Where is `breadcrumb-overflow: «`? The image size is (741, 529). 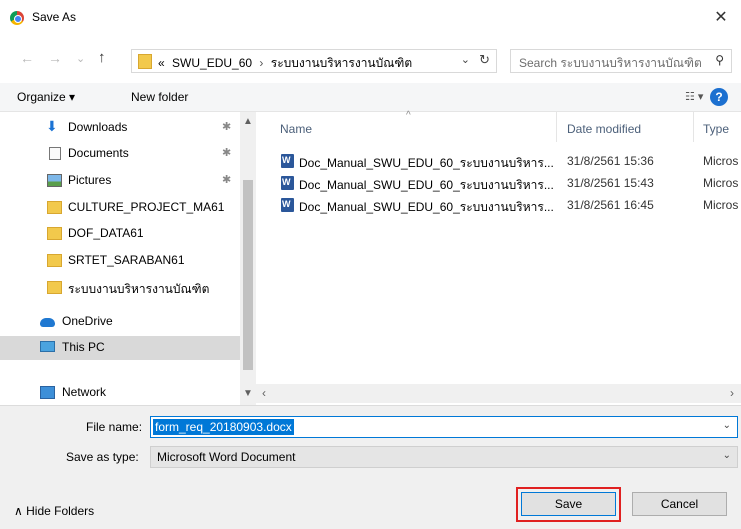 breadcrumb-overflow: « is located at coordinates (161, 63).